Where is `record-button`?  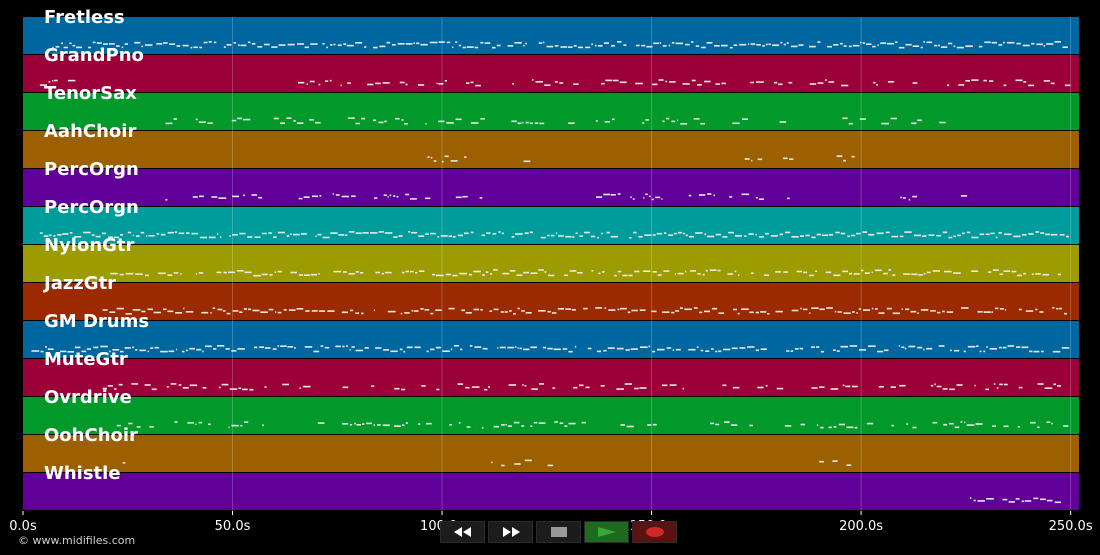
record-button is located at coordinates (654, 532).